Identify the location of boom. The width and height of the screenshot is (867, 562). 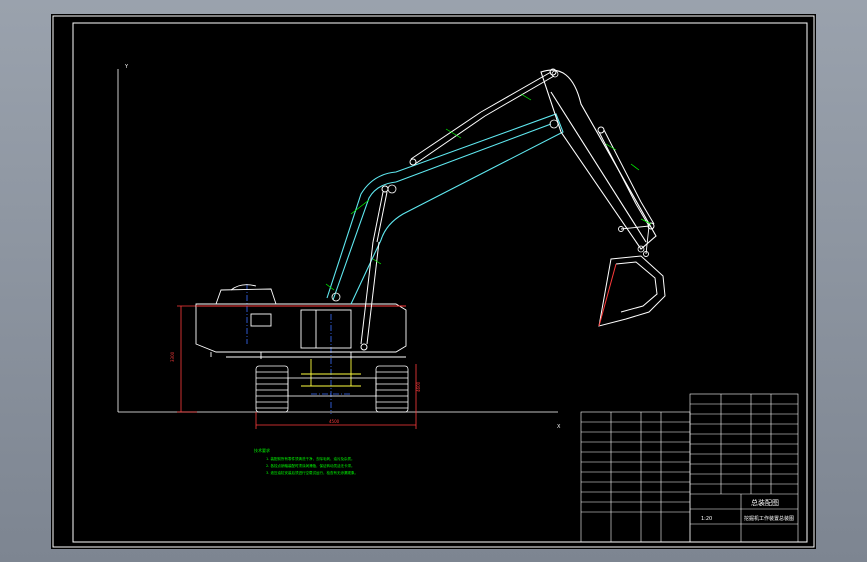
(445, 209).